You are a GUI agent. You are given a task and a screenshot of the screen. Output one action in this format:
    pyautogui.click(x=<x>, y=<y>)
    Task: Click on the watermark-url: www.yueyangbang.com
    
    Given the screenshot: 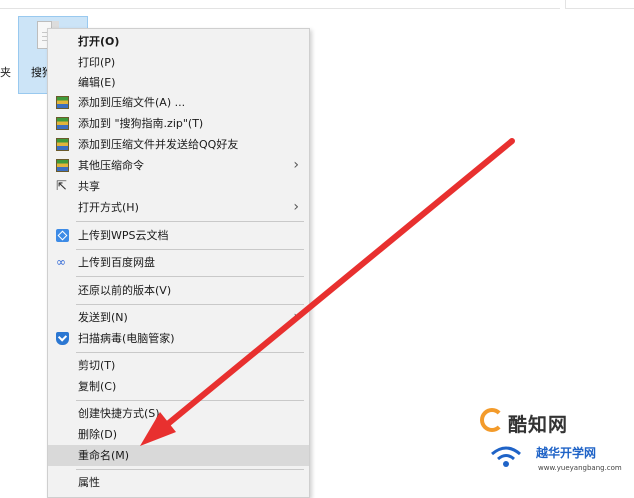 What is the action you would take?
    pyautogui.click(x=580, y=468)
    